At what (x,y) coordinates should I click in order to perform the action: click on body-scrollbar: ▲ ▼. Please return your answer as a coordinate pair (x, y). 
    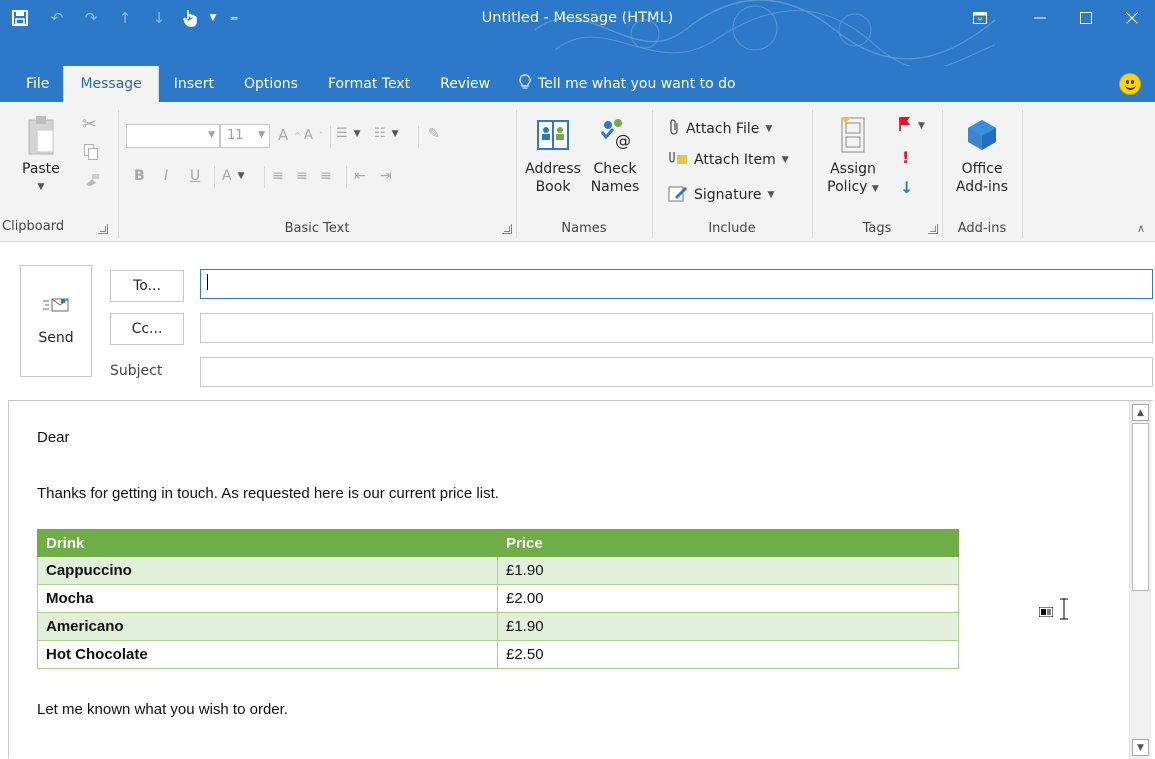
    Looking at the image, I should click on (1140, 580).